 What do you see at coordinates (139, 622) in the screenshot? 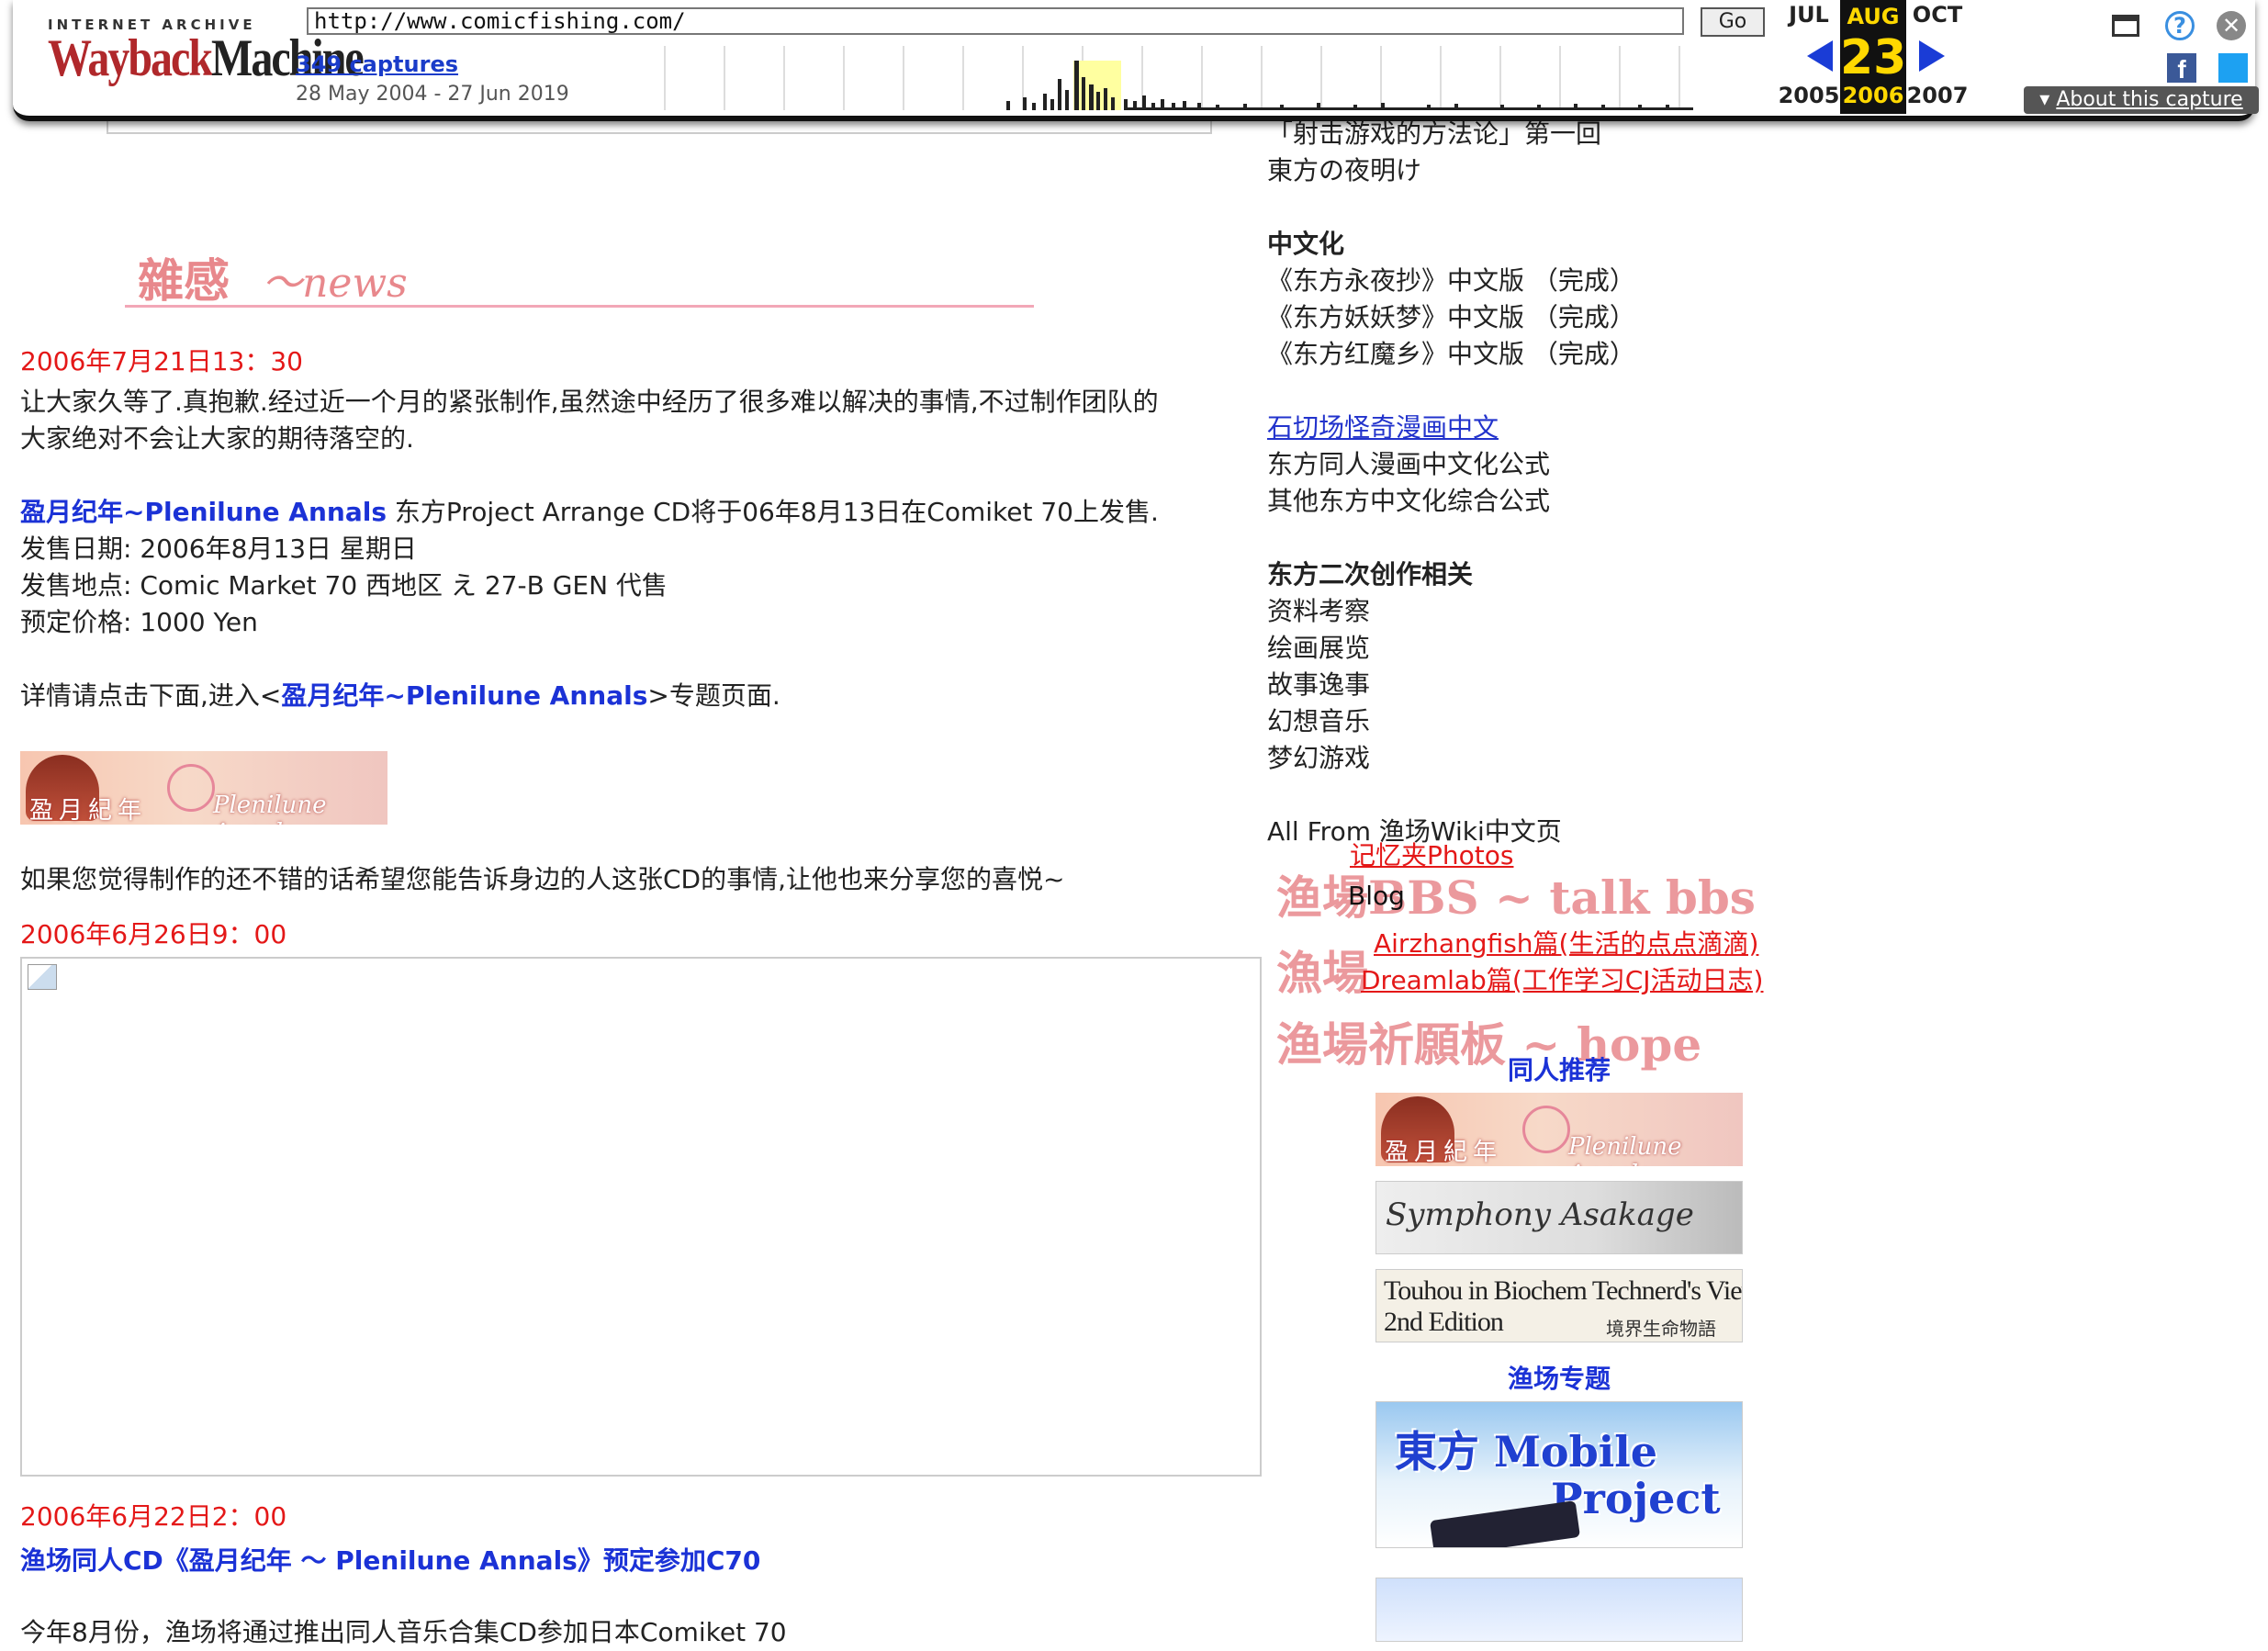
I see `price: 预定价格: 1000 Yen` at bounding box center [139, 622].